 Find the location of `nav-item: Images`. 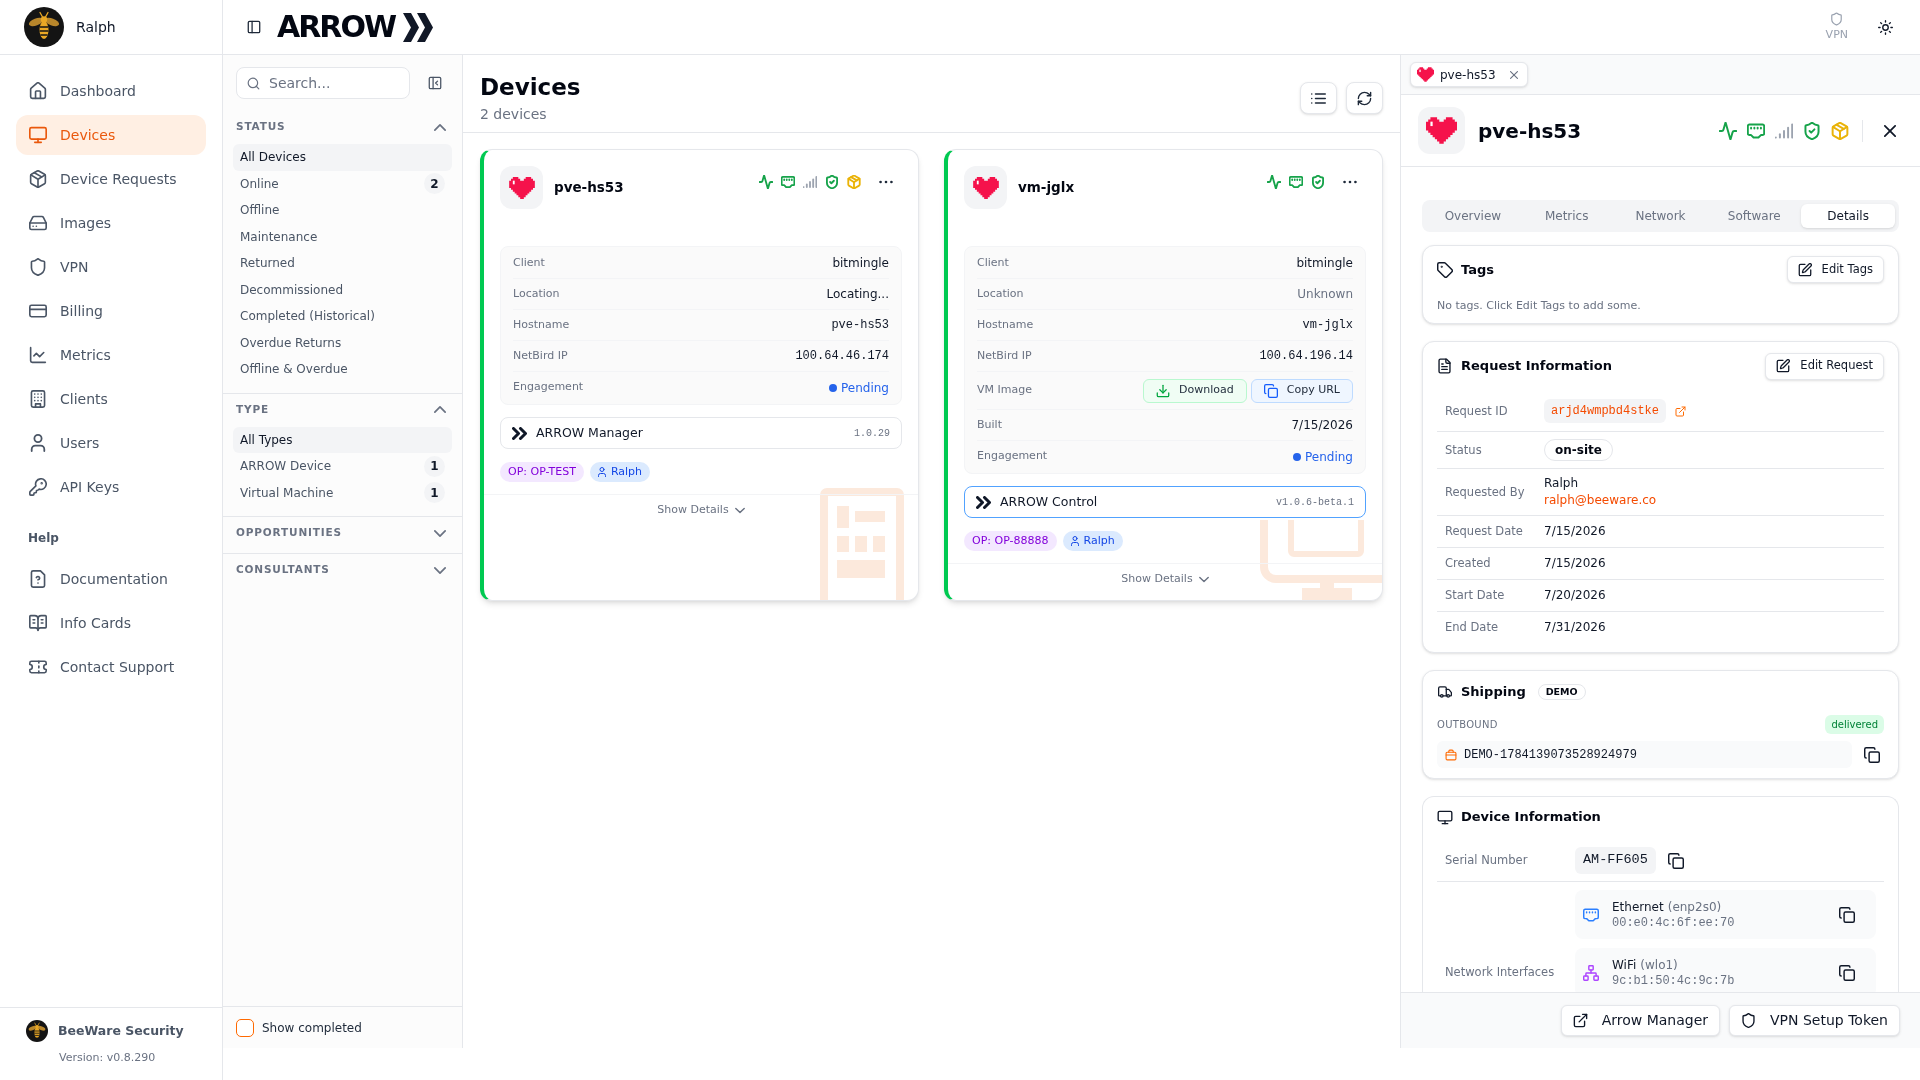

nav-item: Images is located at coordinates (111, 223).